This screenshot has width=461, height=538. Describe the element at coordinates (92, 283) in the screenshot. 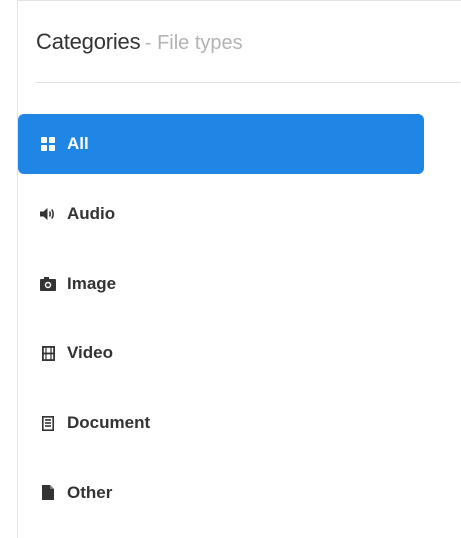

I see `category-label-image: Image` at that location.